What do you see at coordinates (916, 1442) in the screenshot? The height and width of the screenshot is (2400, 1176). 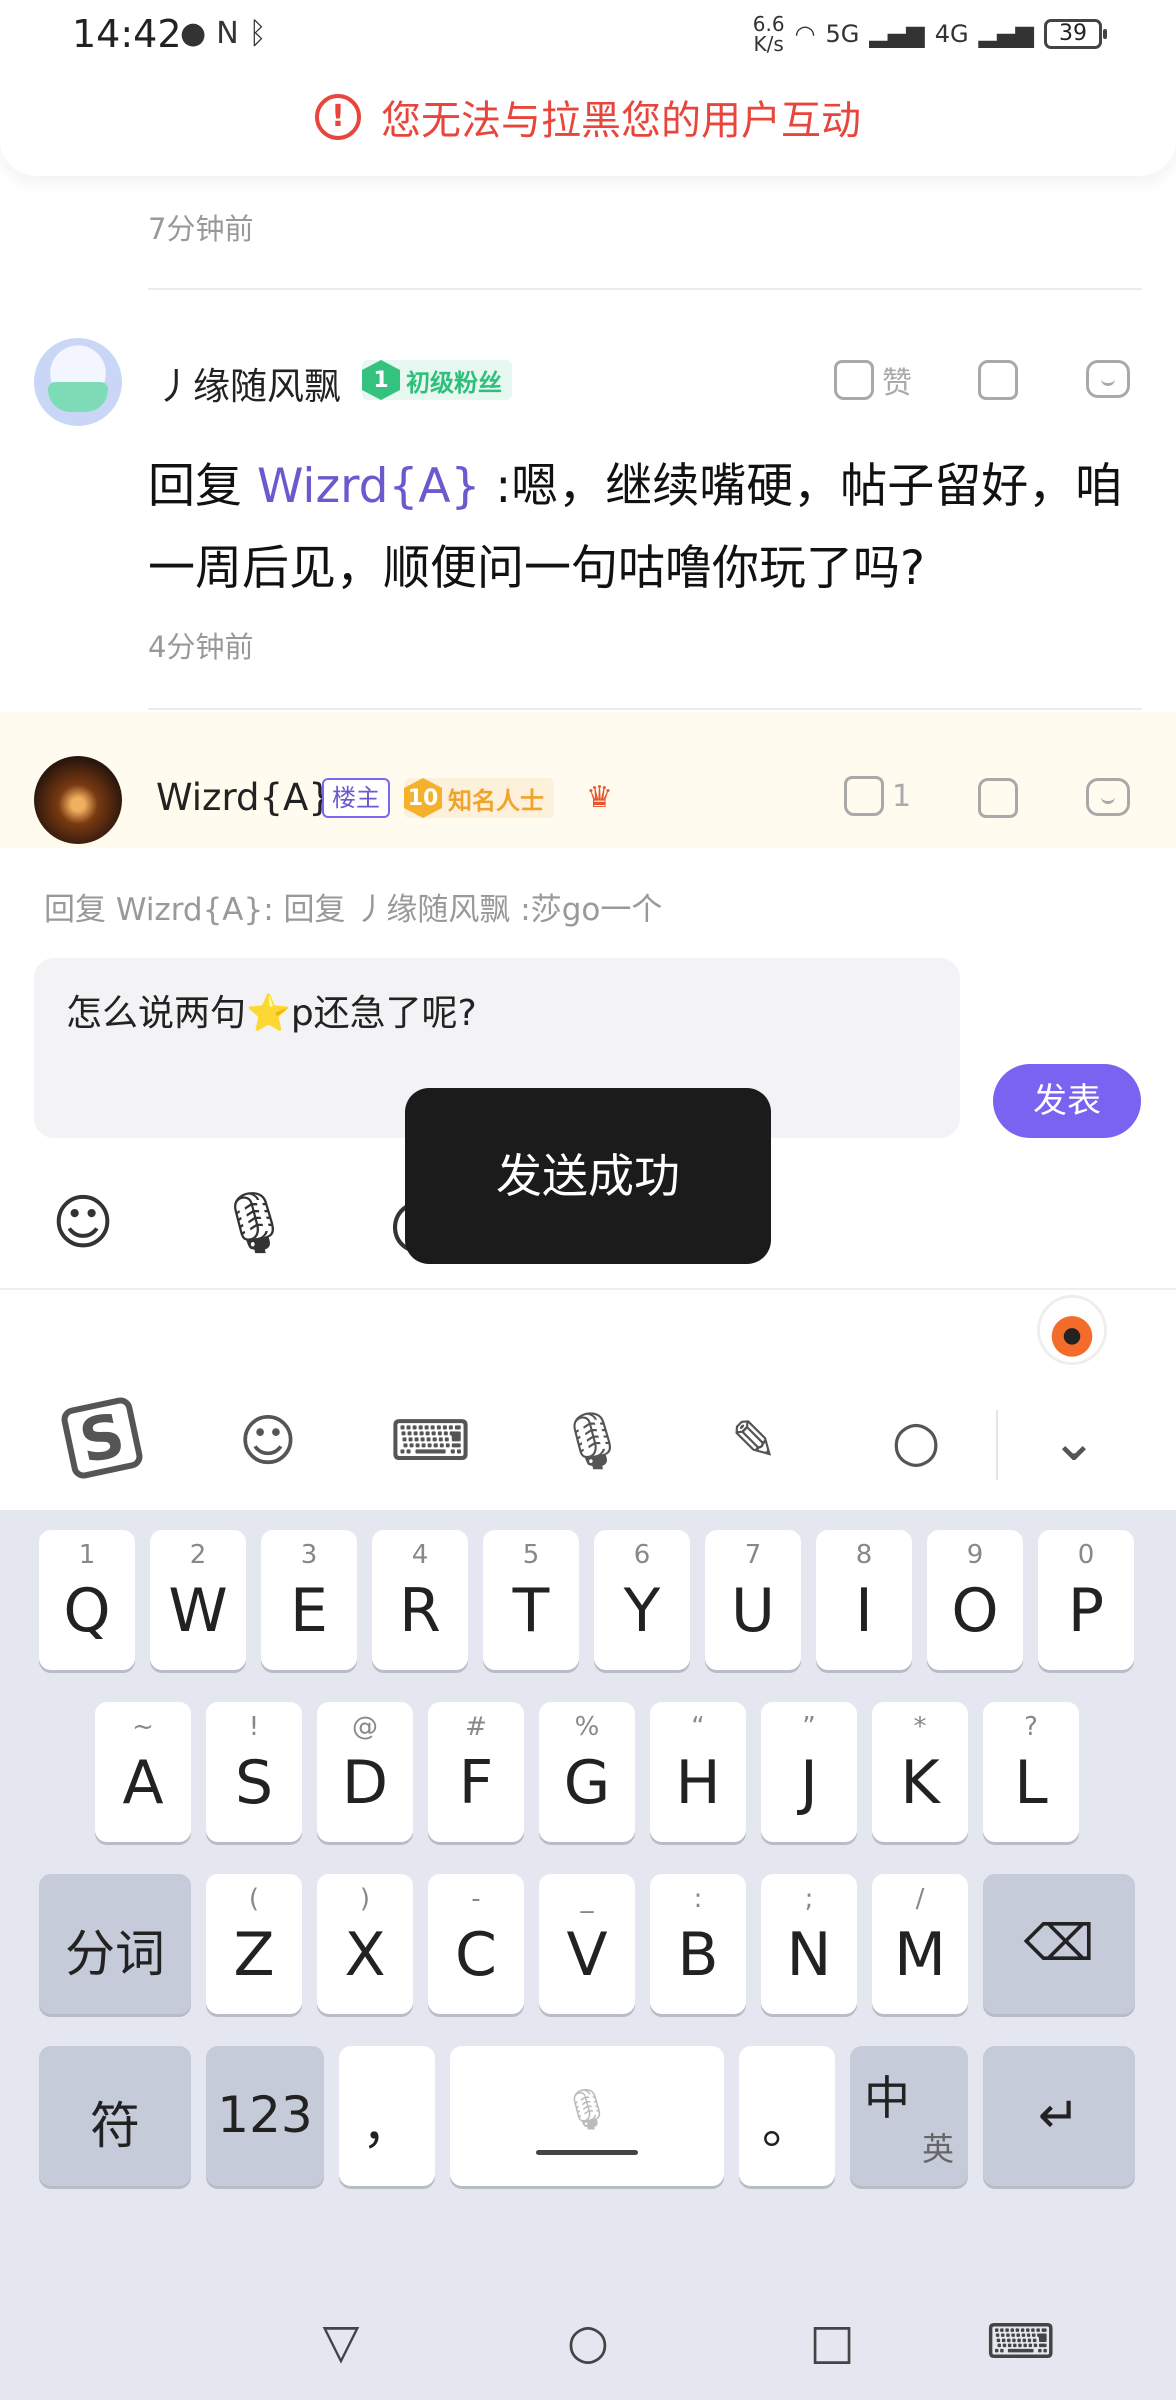 I see `ime-search-icon: ○` at bounding box center [916, 1442].